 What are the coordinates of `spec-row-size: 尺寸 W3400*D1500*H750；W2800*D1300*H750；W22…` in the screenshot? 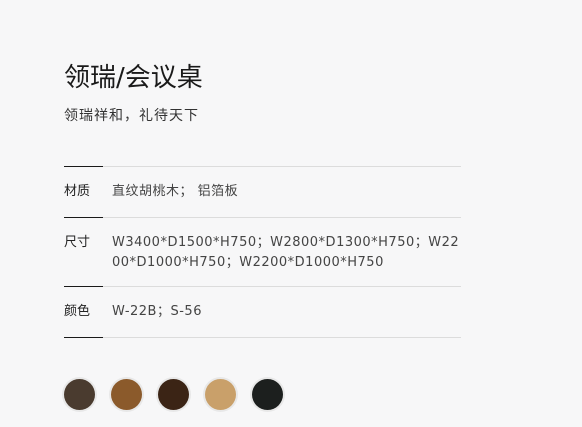 It's located at (262, 251).